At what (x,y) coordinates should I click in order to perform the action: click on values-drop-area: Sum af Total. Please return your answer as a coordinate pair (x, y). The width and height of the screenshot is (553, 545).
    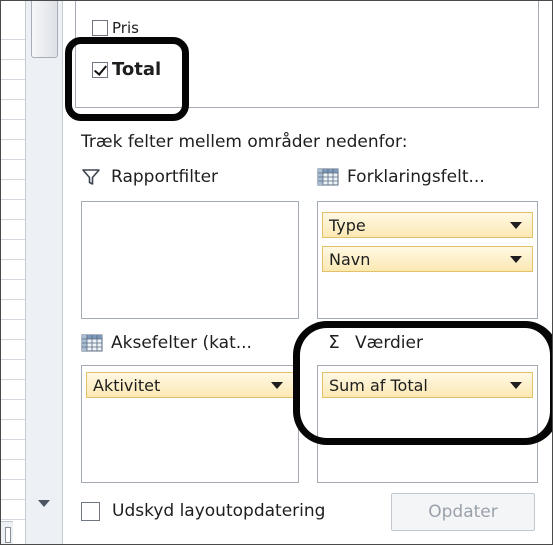
    Looking at the image, I should click on (427, 424).